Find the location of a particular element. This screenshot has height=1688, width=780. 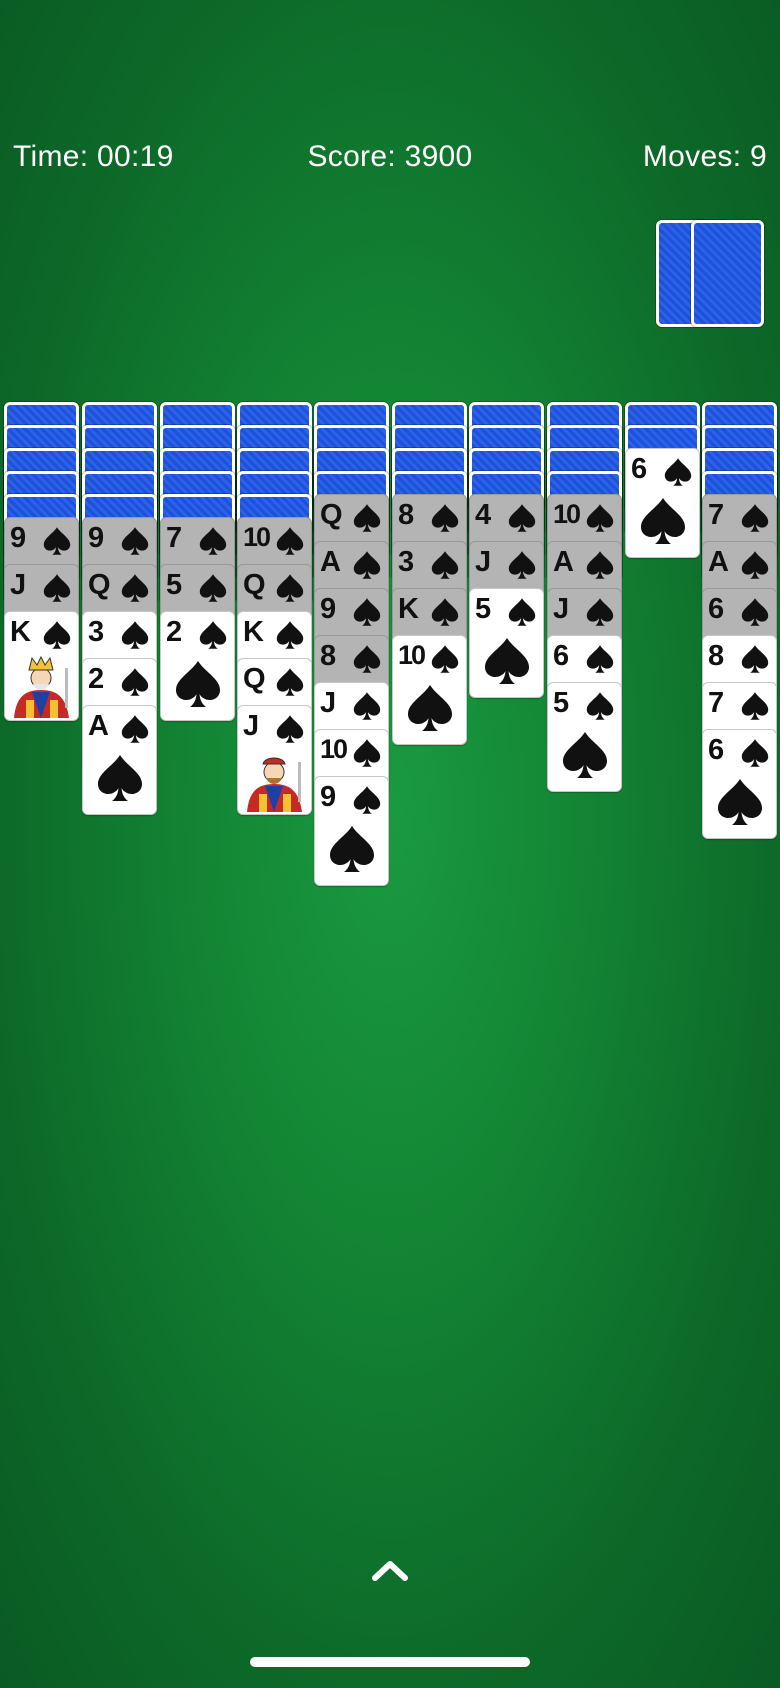

playing-card: K is located at coordinates (41, 666).